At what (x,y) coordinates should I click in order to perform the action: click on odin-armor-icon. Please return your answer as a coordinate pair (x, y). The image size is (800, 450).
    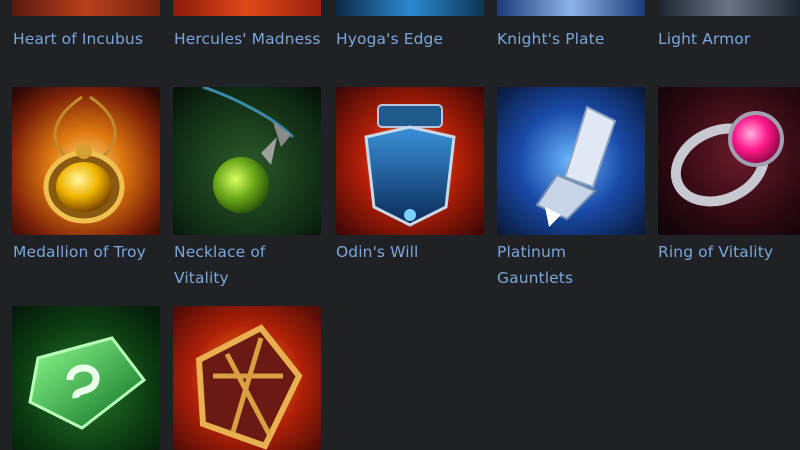
    Looking at the image, I should click on (410, 161).